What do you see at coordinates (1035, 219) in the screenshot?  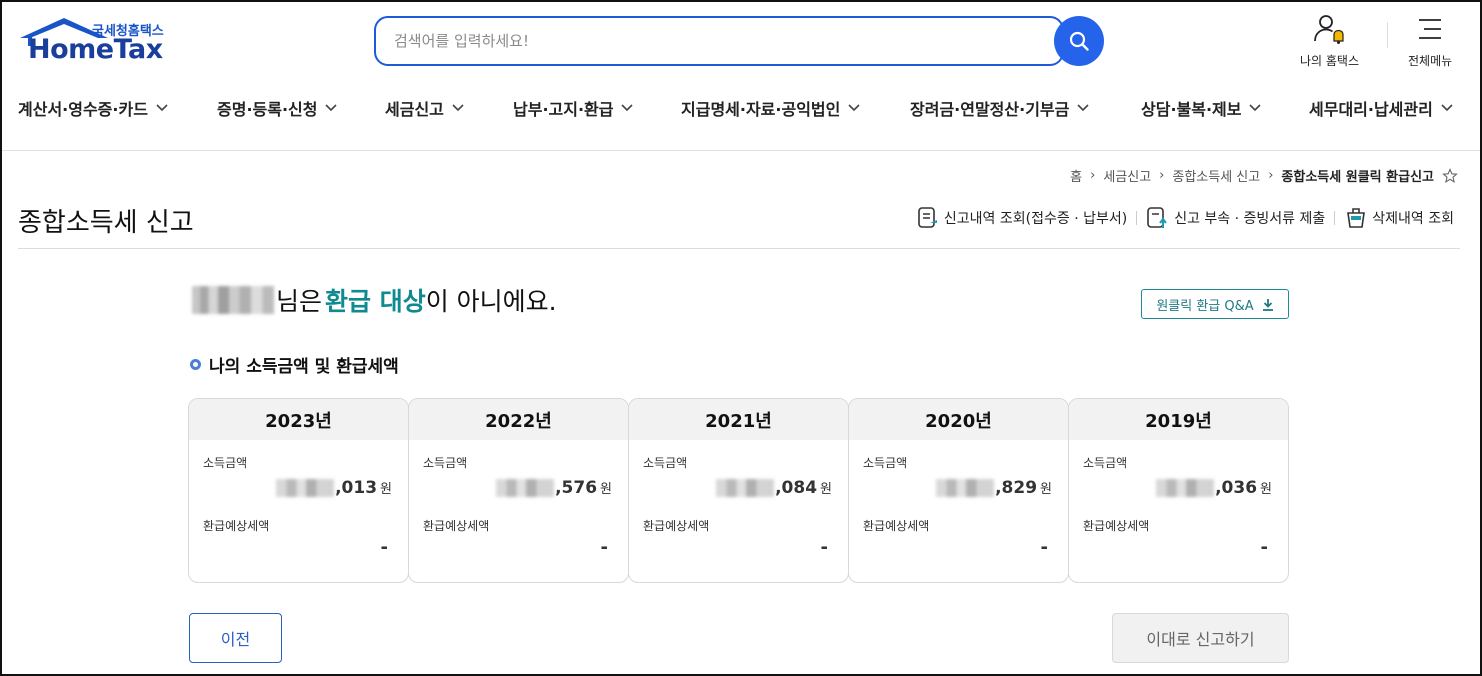 I see `filing-history-label: 신고내역 조회(접수증 · 납부서)` at bounding box center [1035, 219].